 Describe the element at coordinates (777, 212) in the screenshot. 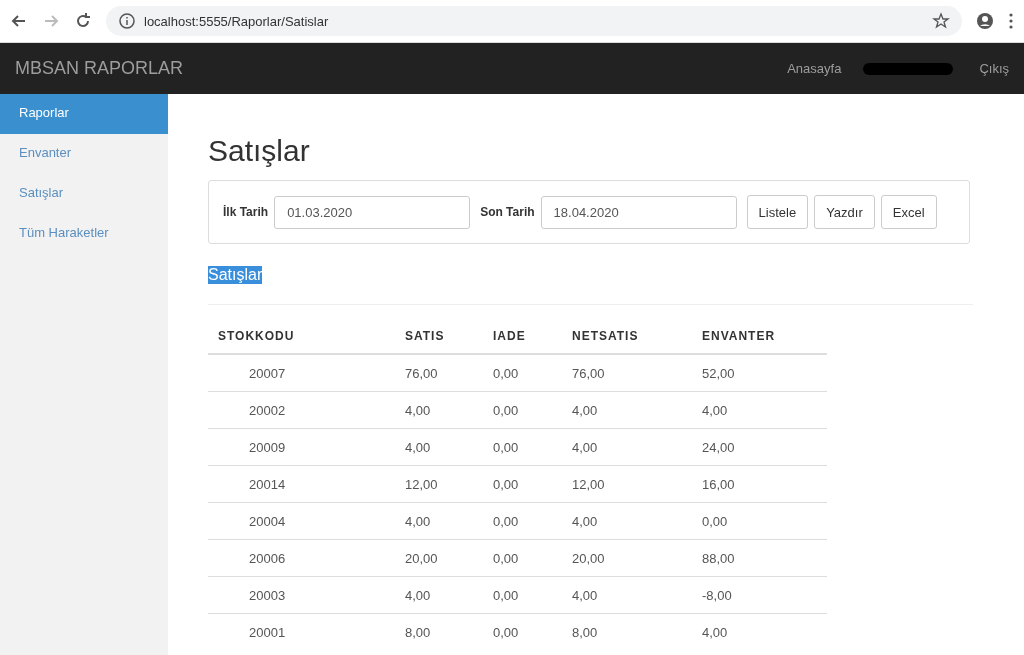

I see `list-button: Listele` at that location.